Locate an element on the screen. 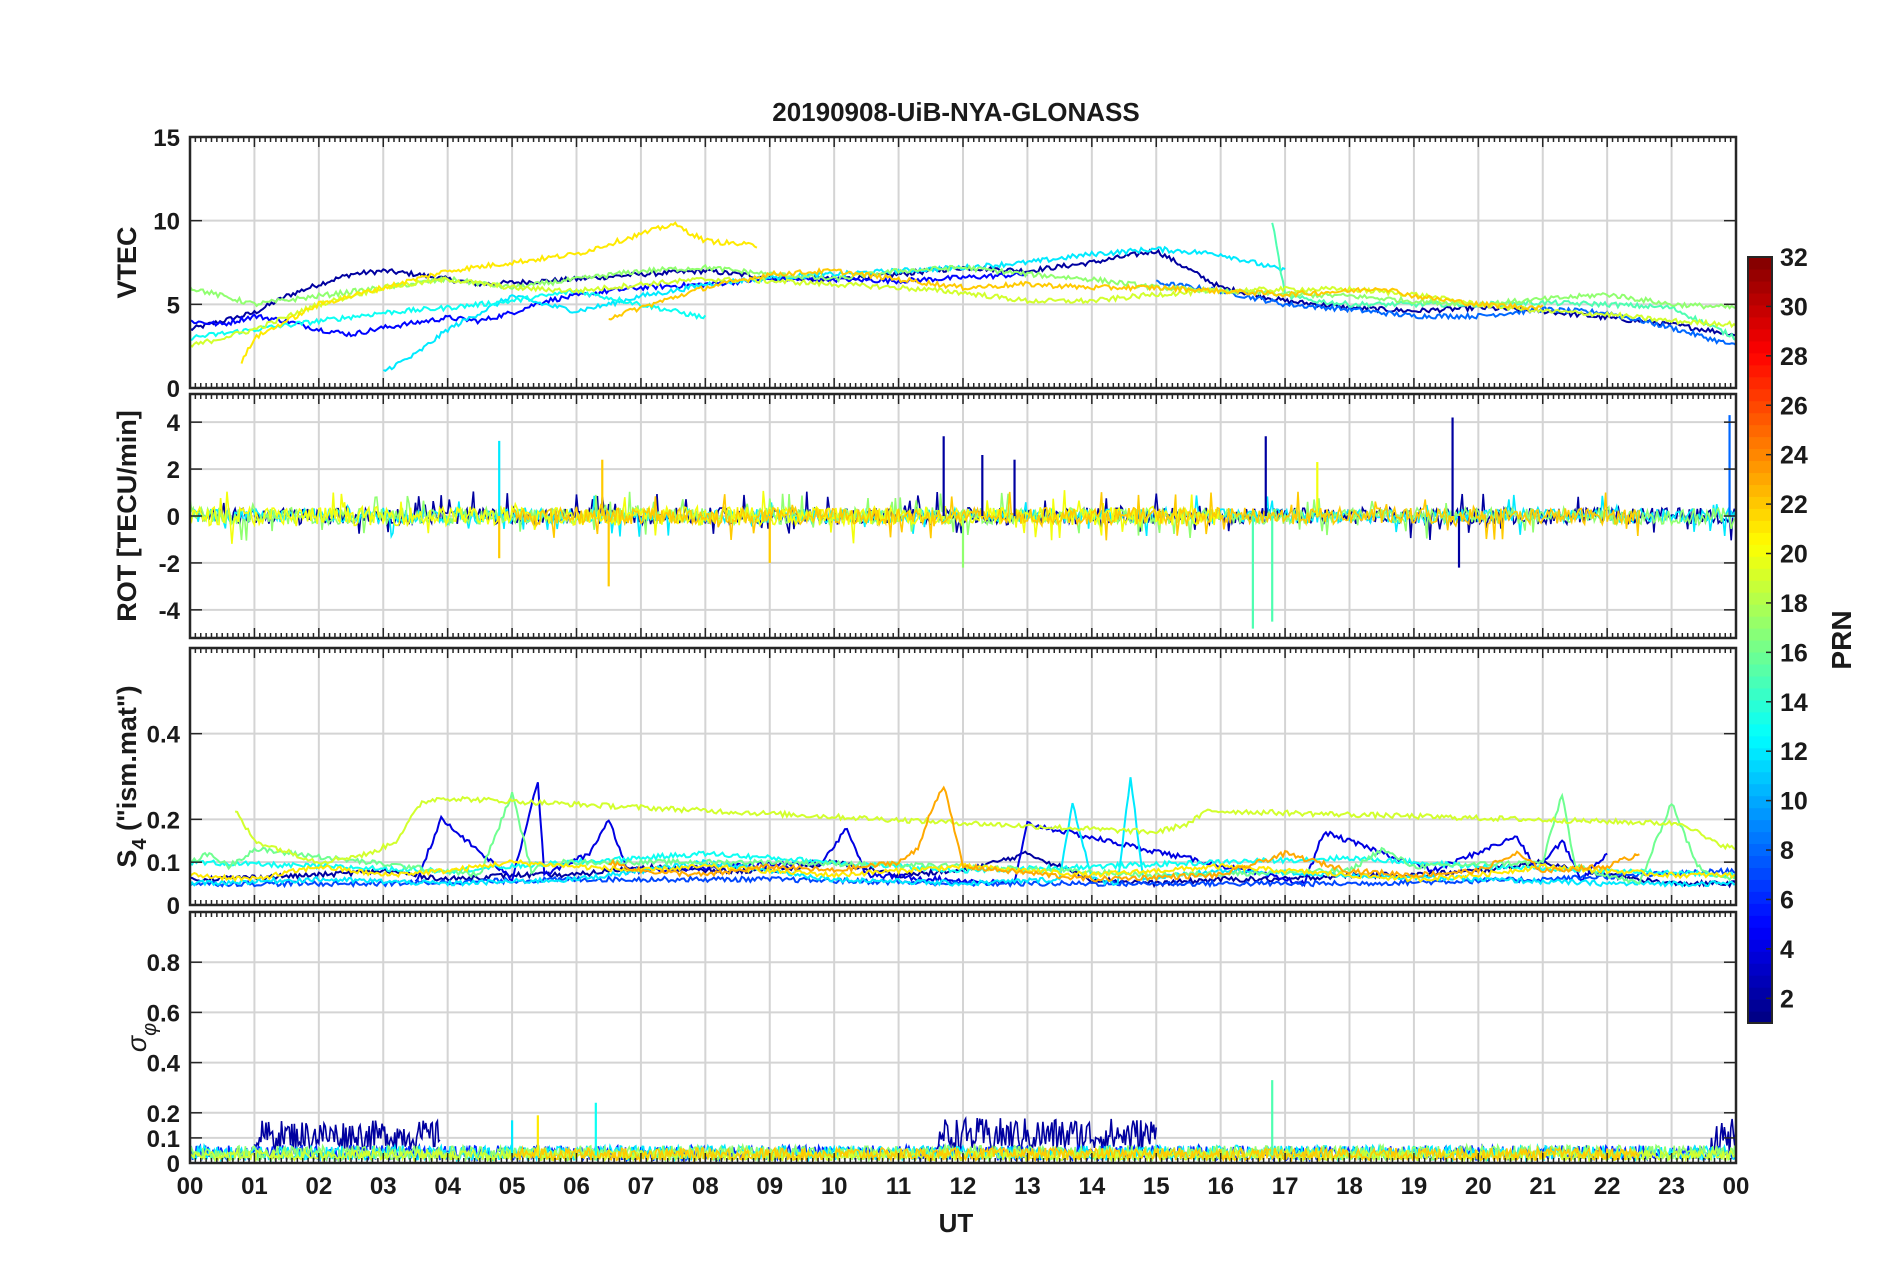 This screenshot has height=1272, width=1902. x-tick-label: 18 is located at coordinates (1349, 1186).